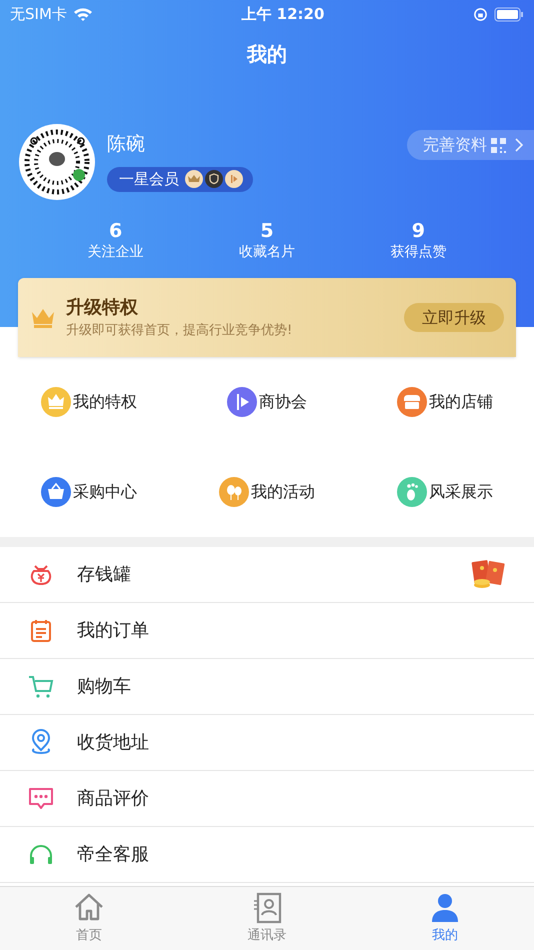 The image size is (534, 950). What do you see at coordinates (445, 492) in the screenshot?
I see `shortcut-item: 风采展示` at bounding box center [445, 492].